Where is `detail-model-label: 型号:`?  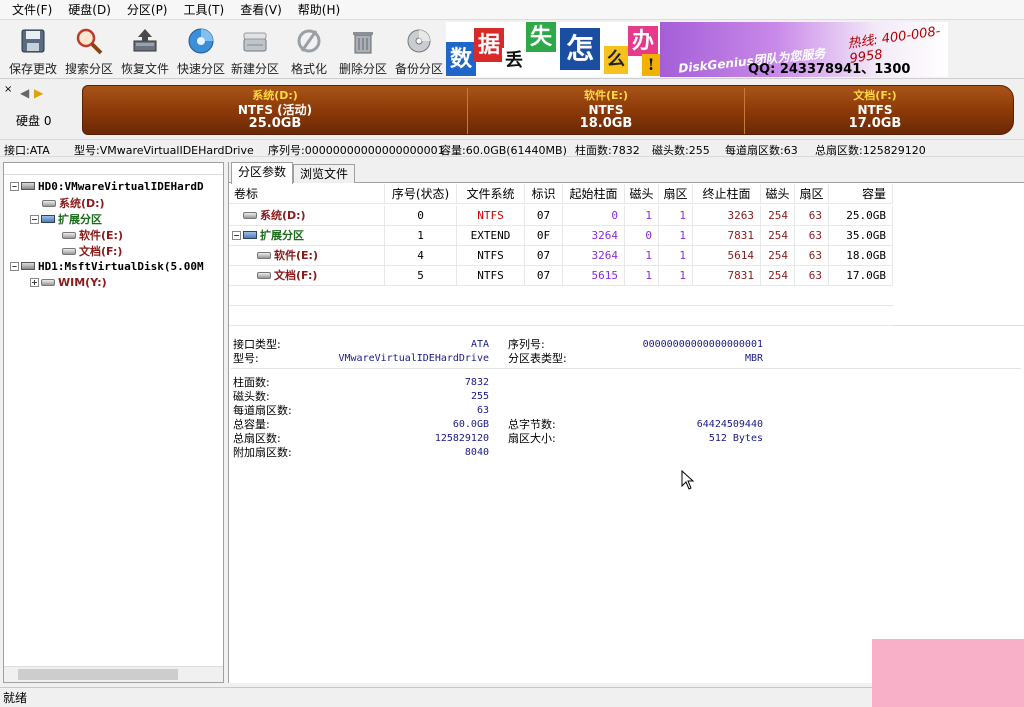
detail-model-label: 型号: is located at coordinates (246, 358).